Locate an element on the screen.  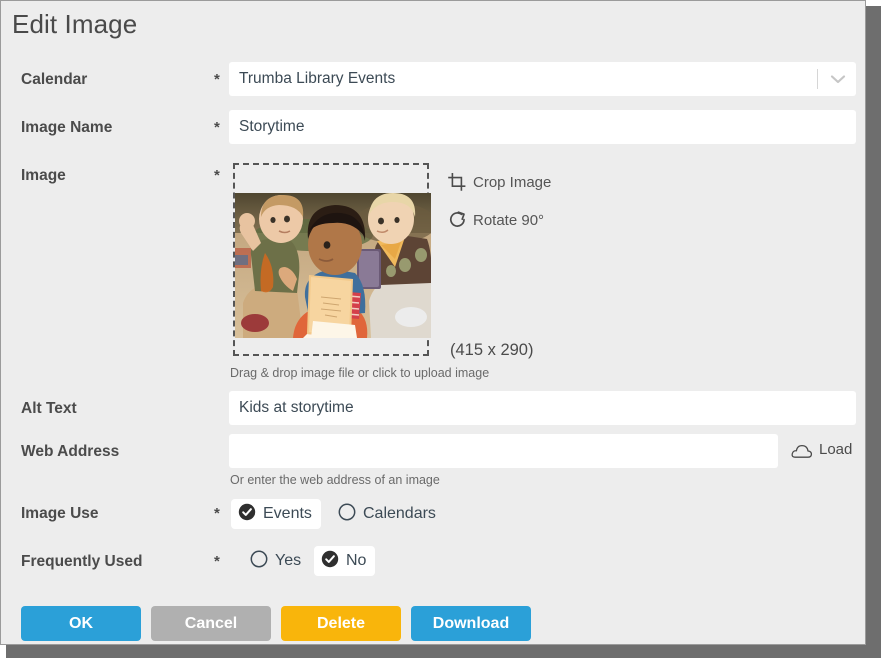
radio-image-use-events: Events is located at coordinates (276, 514).